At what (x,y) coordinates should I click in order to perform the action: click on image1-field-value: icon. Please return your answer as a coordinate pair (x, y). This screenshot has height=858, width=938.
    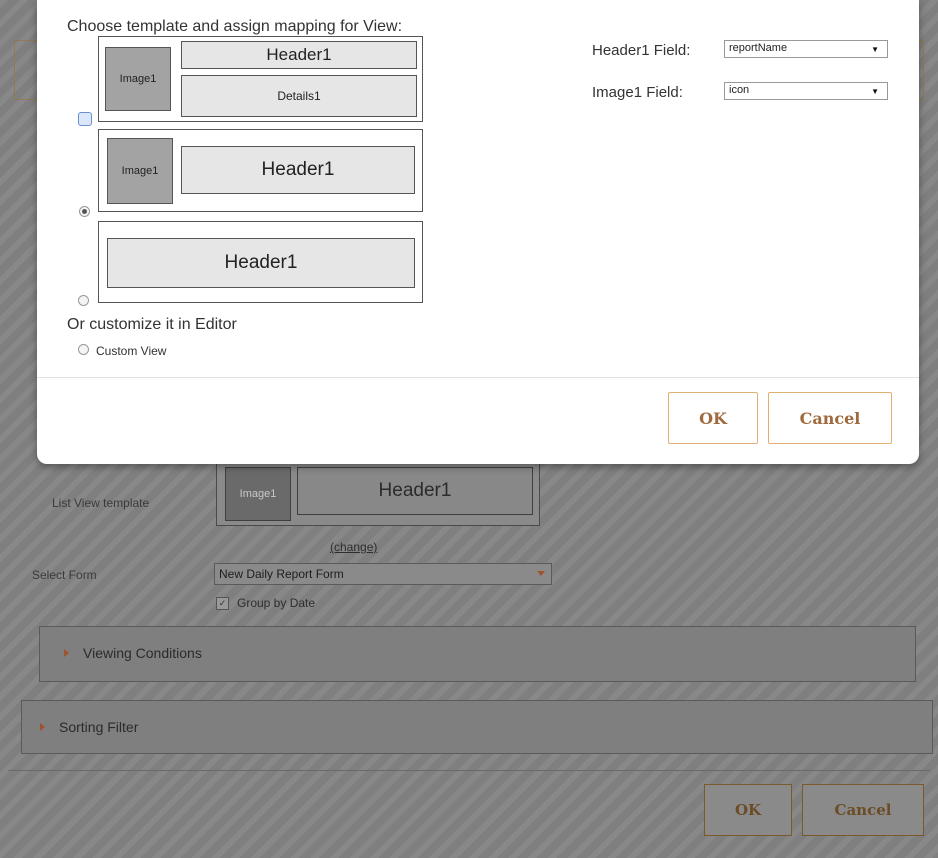
    Looking at the image, I should click on (739, 90).